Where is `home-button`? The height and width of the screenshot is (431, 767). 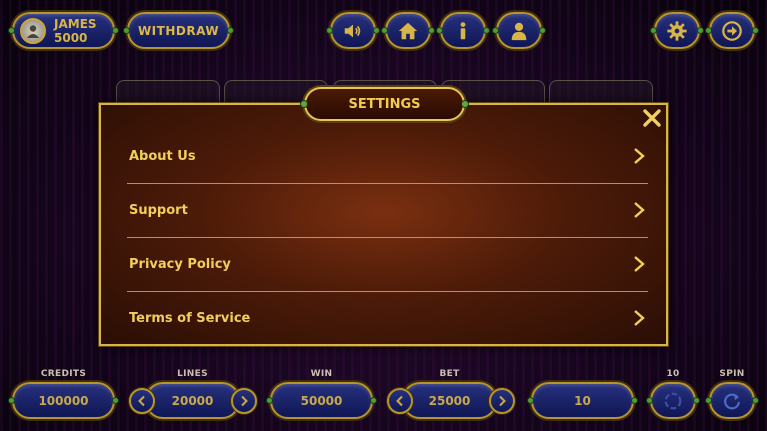
home-button is located at coordinates (408, 30).